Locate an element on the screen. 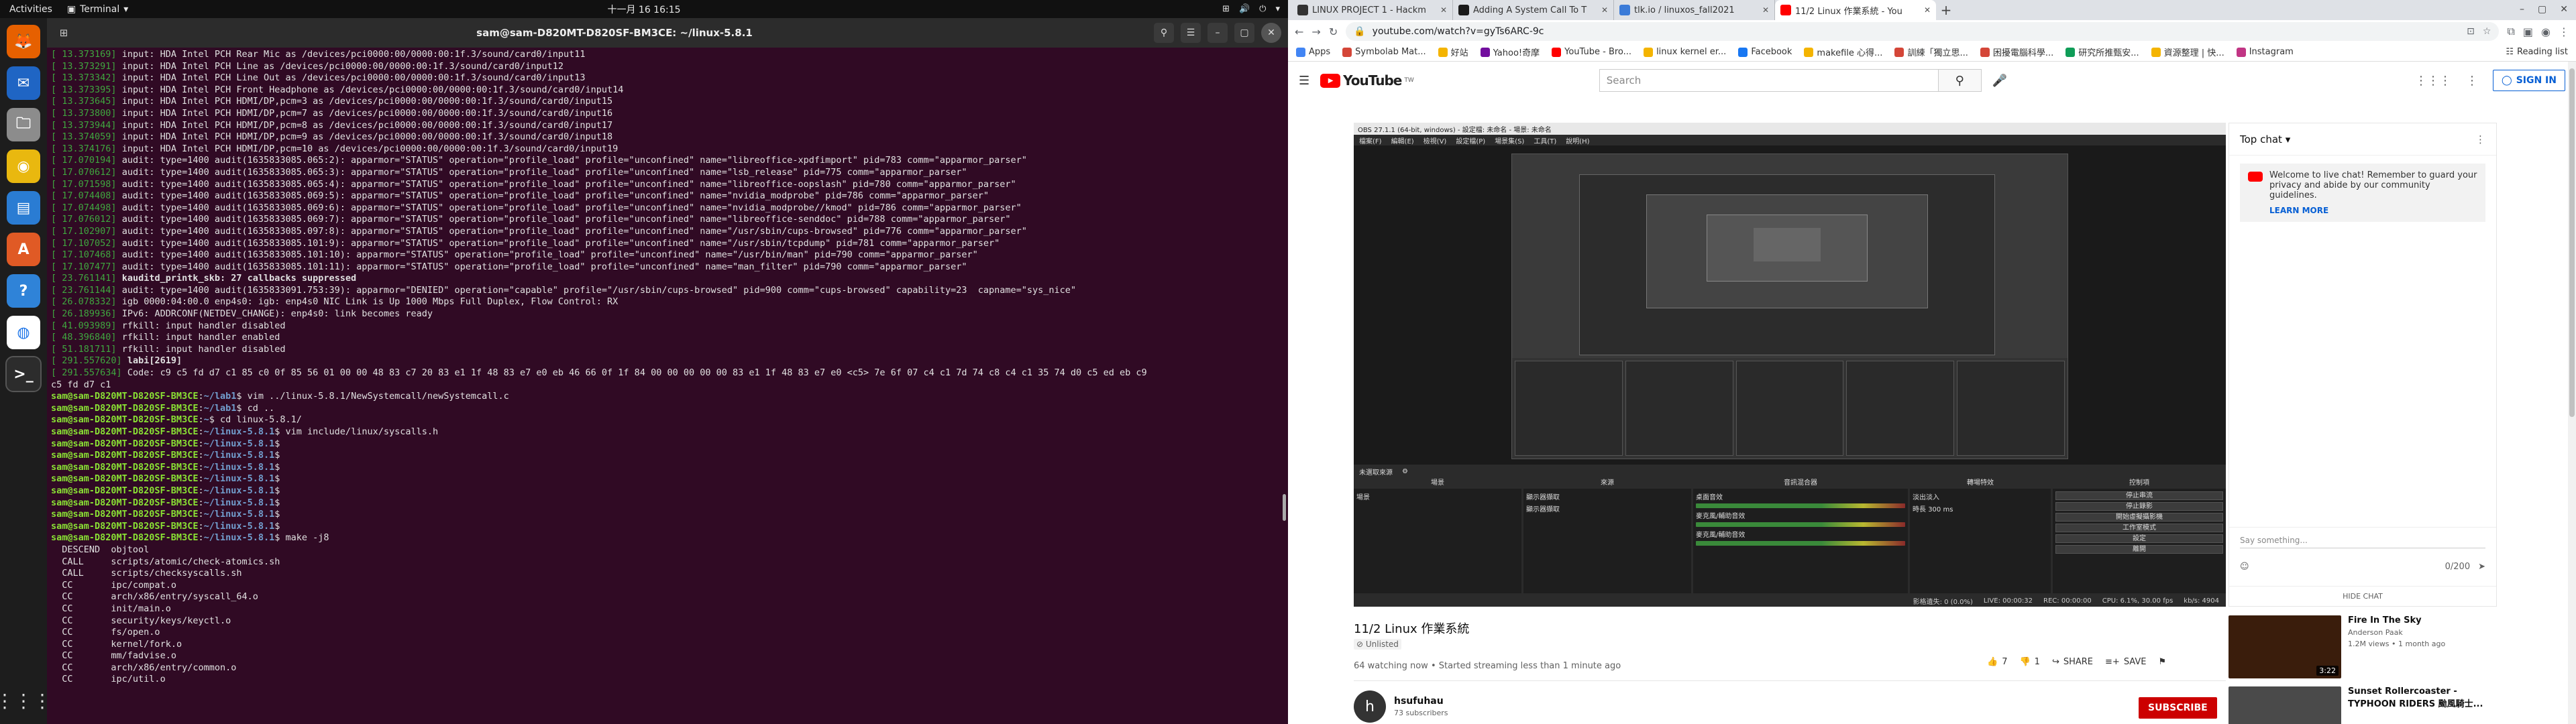 The image size is (2576, 724). reading-list-button: ☷ Reading list is located at coordinates (2537, 52).